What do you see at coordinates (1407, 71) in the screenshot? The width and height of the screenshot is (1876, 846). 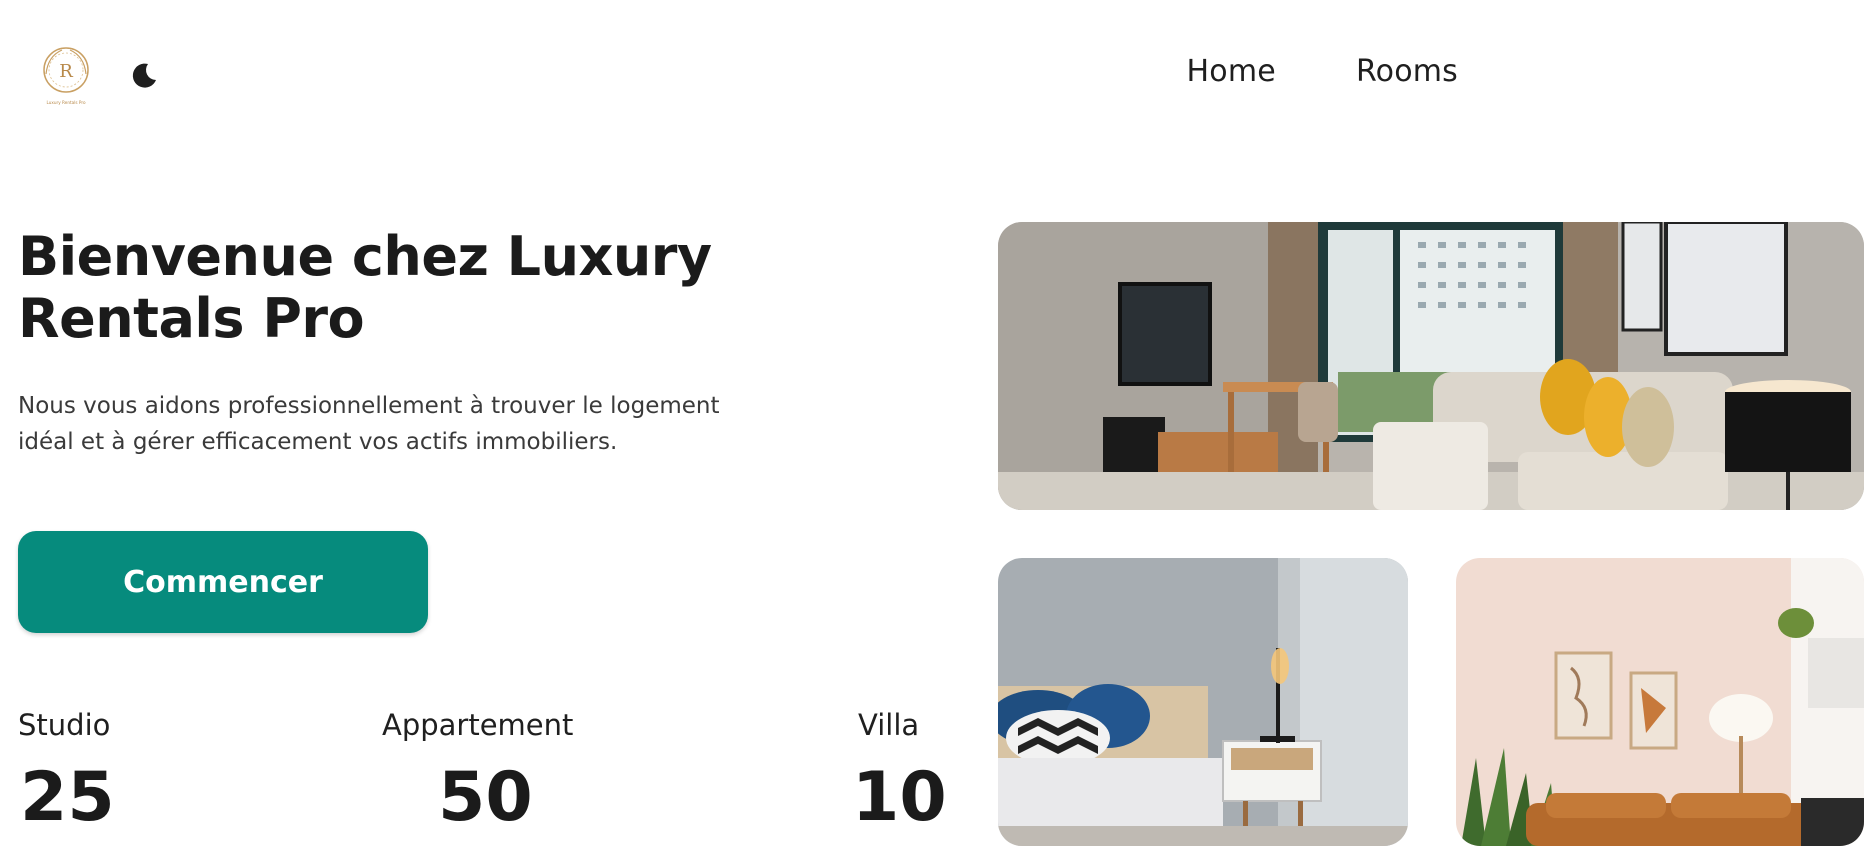 I see `nav-link-rooms: Rooms` at bounding box center [1407, 71].